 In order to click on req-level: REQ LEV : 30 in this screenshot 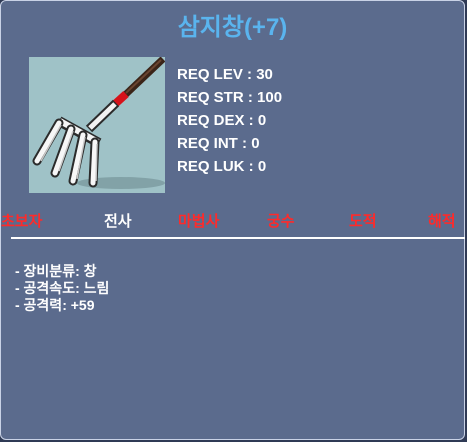, I will do `click(225, 74)`.